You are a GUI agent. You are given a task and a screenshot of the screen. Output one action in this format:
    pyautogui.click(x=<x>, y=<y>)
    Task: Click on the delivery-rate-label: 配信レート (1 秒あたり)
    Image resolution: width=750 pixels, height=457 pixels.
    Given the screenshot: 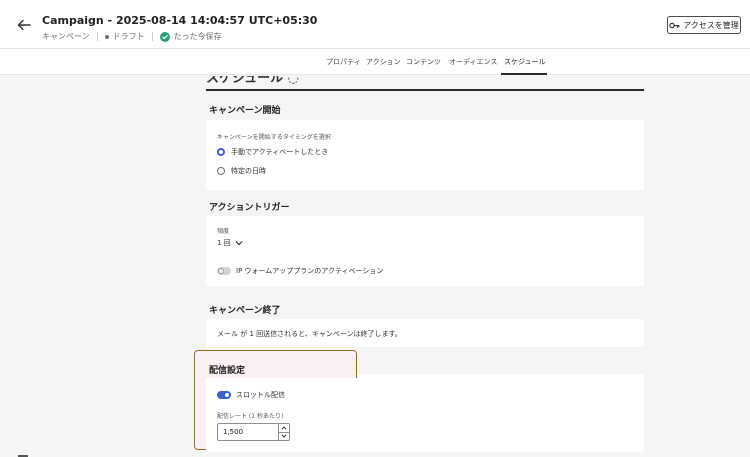 What is the action you would take?
    pyautogui.click(x=250, y=416)
    